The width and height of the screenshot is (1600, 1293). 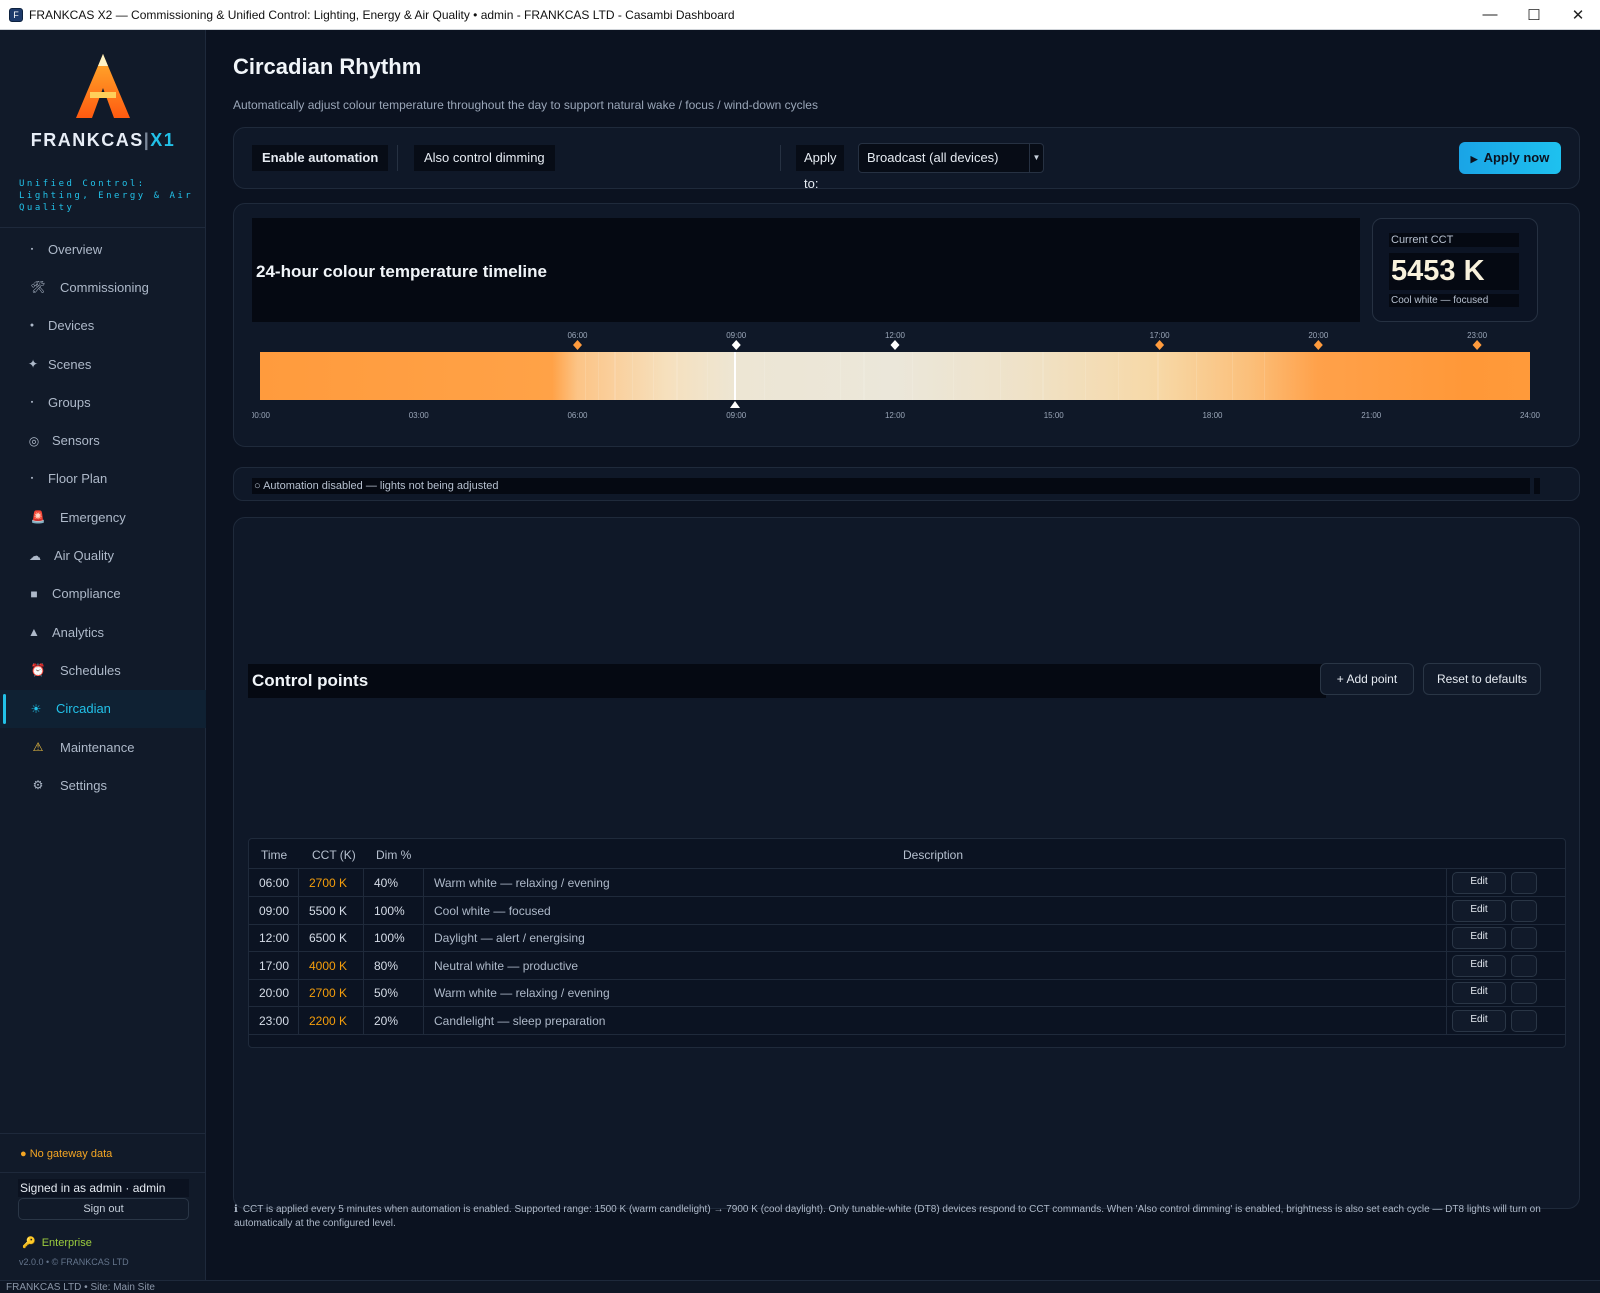 I want to click on devices-icon: ●, so click(x=32, y=326).